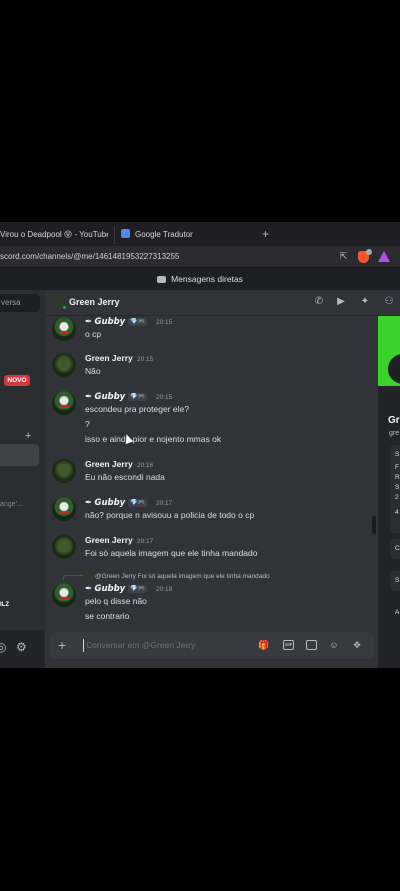 This screenshot has width=400, height=891. What do you see at coordinates (397, 497) in the screenshot?
I see `profile-card-text: 2` at bounding box center [397, 497].